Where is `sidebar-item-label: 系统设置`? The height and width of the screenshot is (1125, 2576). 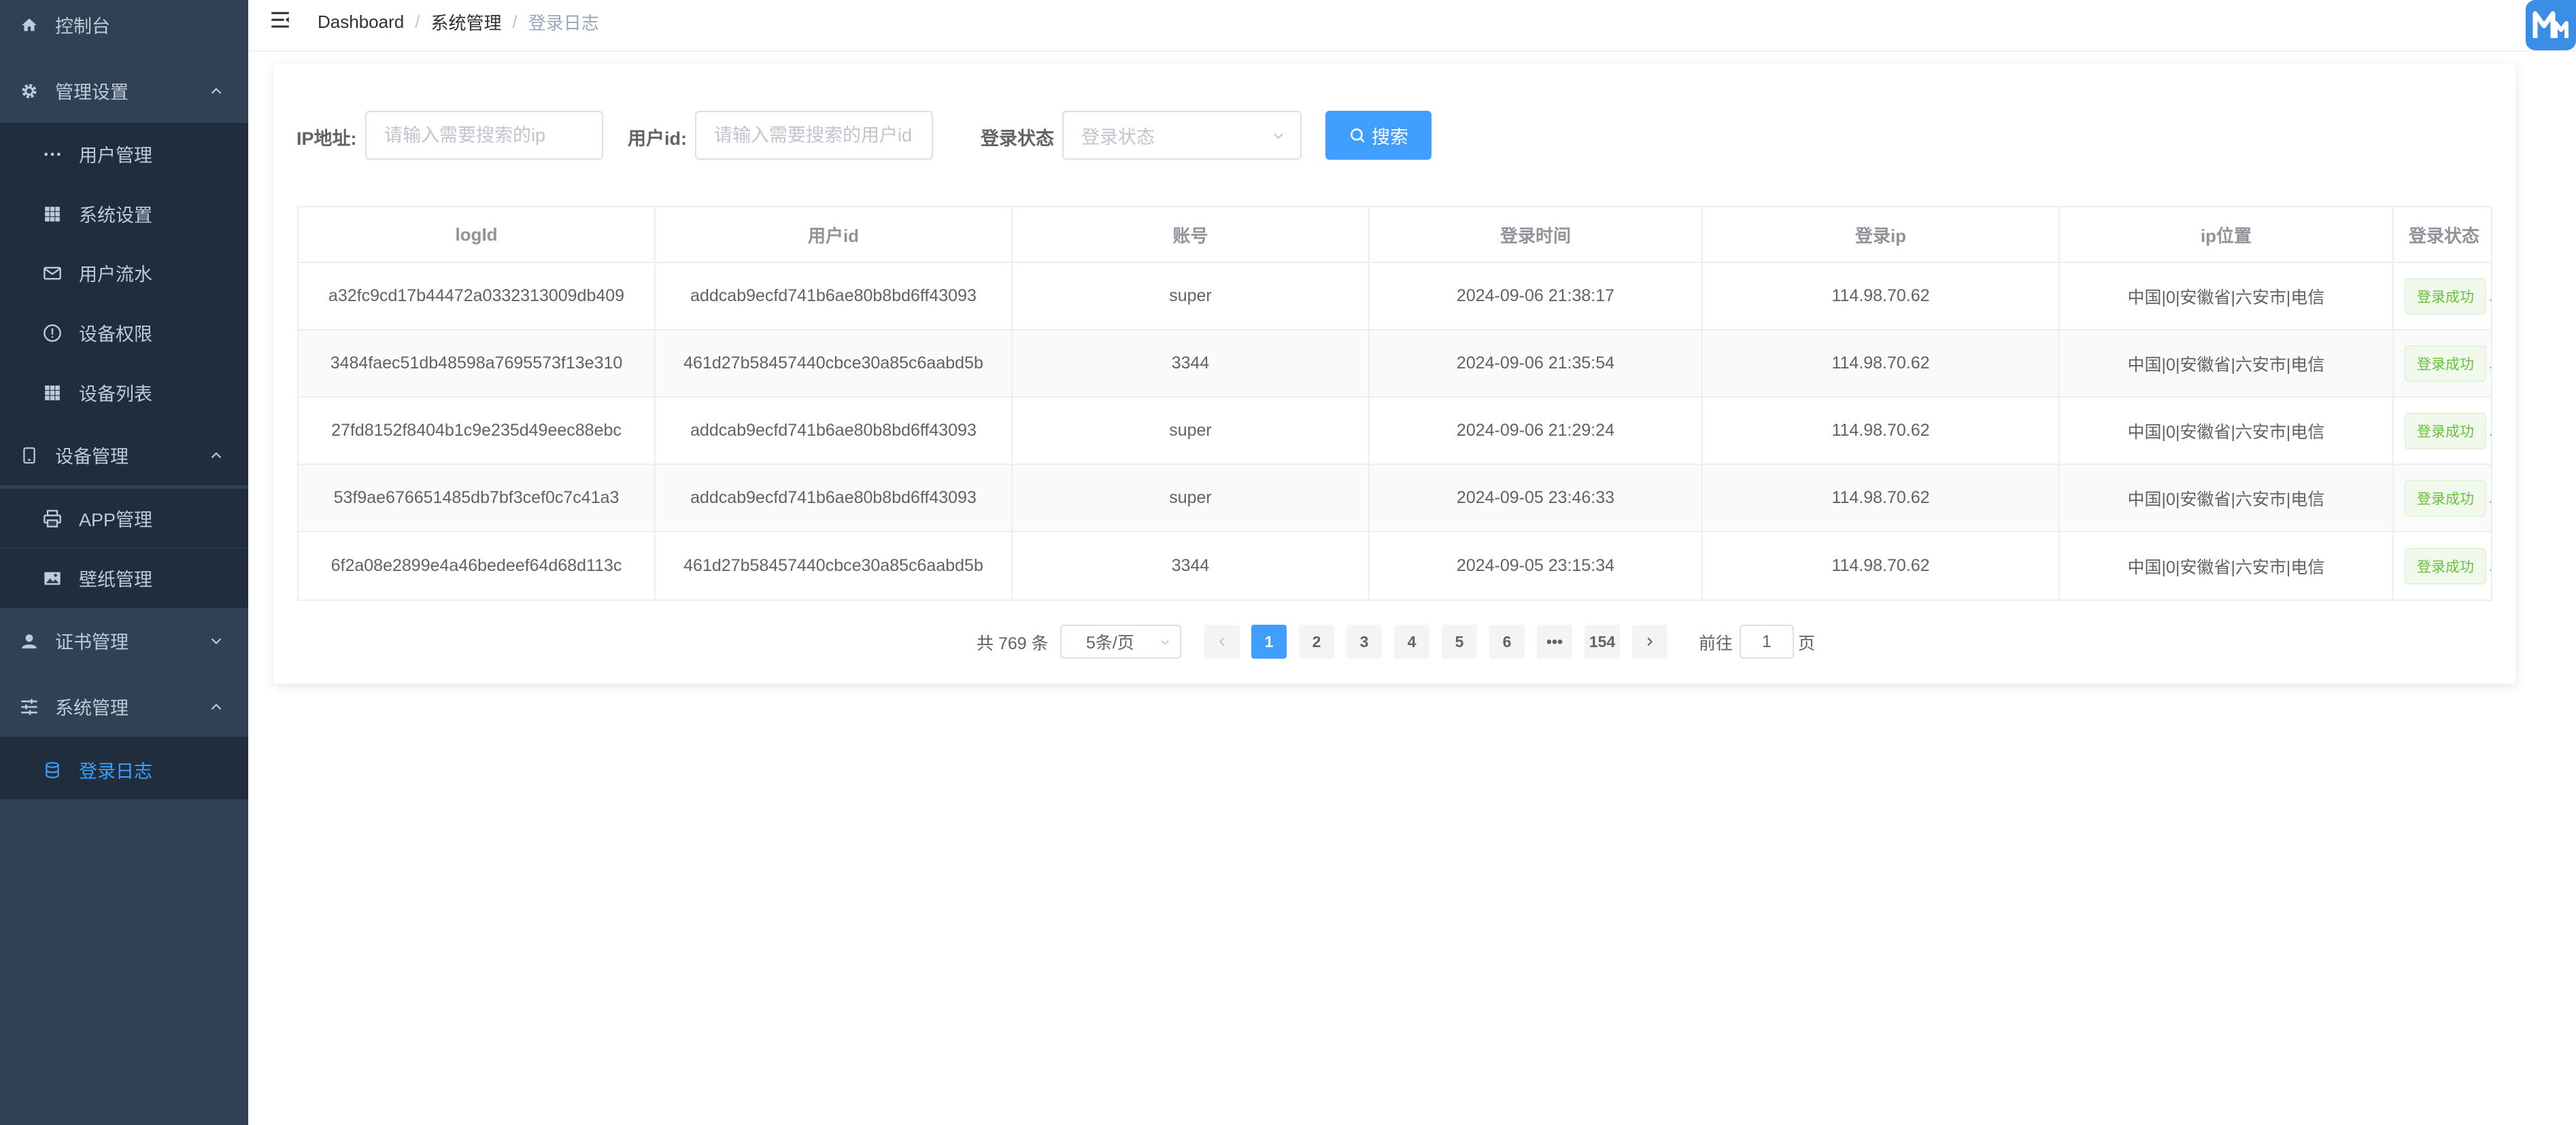
sidebar-item-label: 系统设置 is located at coordinates (115, 215).